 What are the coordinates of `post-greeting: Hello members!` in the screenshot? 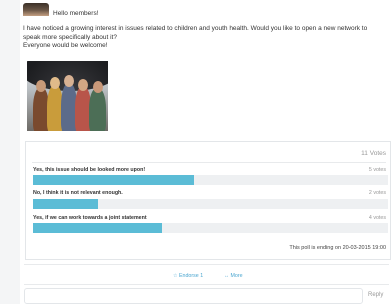 It's located at (76, 13).